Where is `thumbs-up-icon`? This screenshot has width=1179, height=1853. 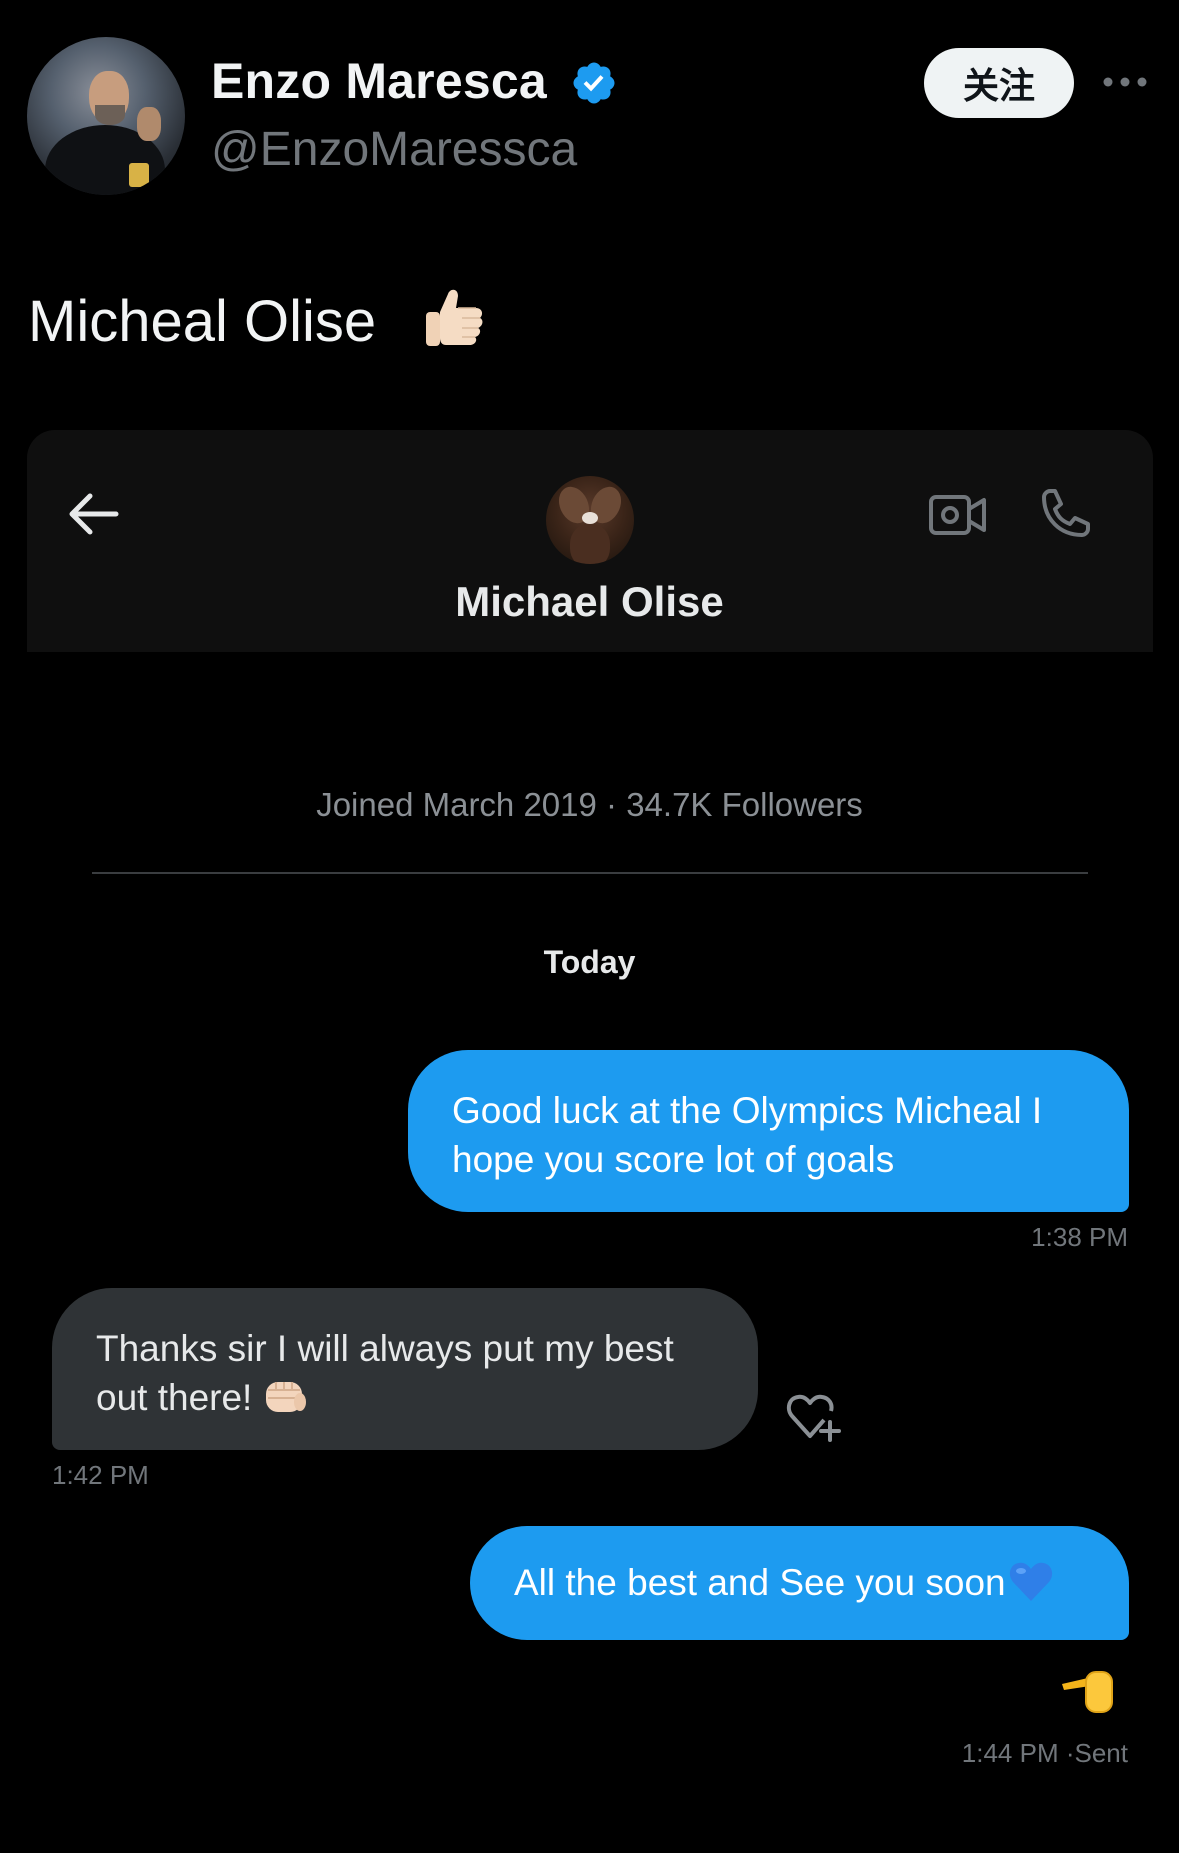 thumbs-up-icon is located at coordinates (454, 317).